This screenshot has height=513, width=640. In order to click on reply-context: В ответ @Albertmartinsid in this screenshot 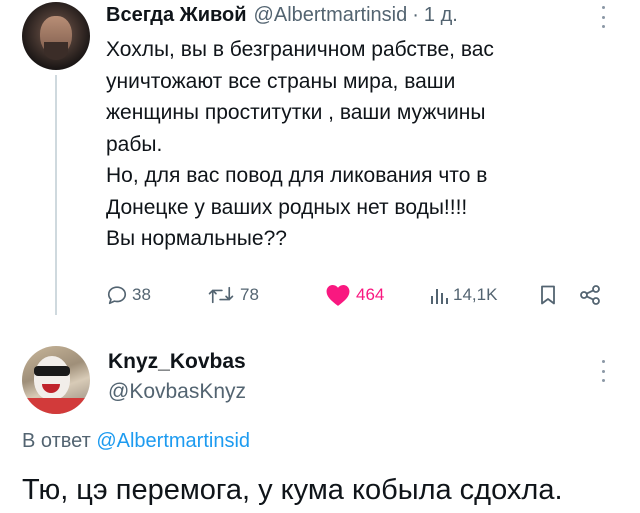, I will do `click(136, 441)`.